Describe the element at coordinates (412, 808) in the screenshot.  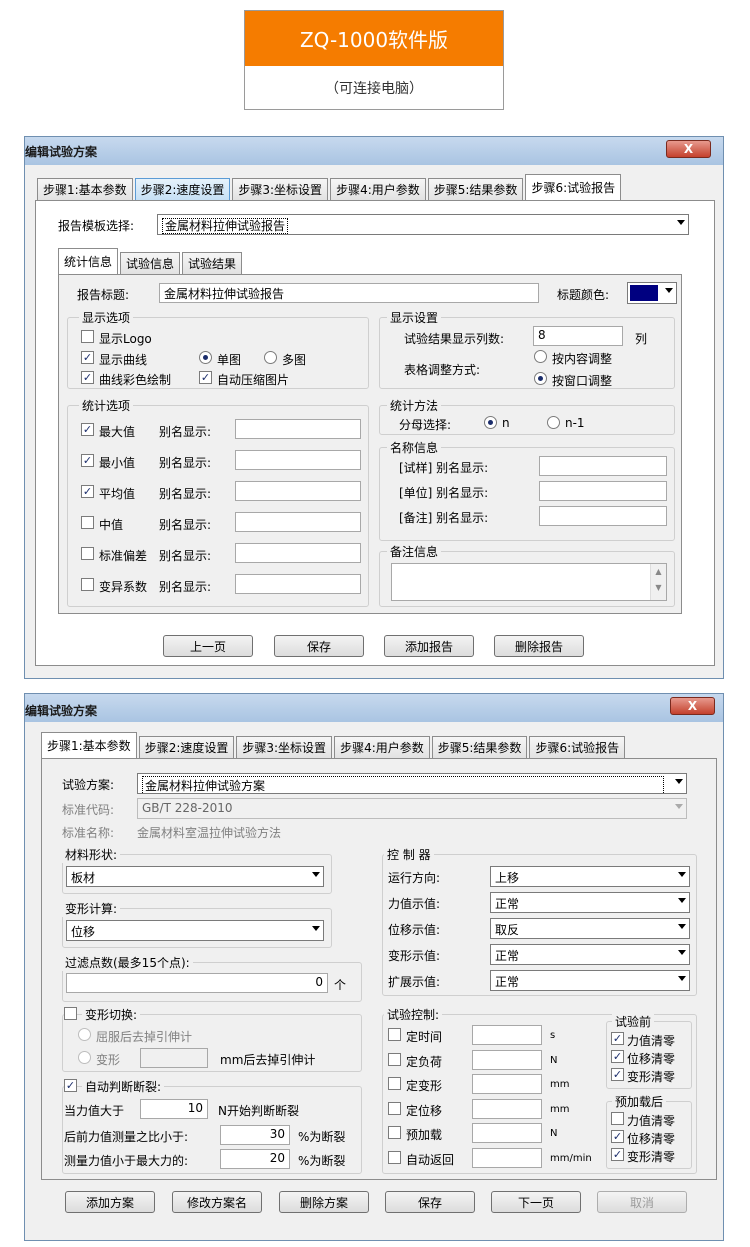
I see `std-code-select: GB/T 228-2010` at that location.